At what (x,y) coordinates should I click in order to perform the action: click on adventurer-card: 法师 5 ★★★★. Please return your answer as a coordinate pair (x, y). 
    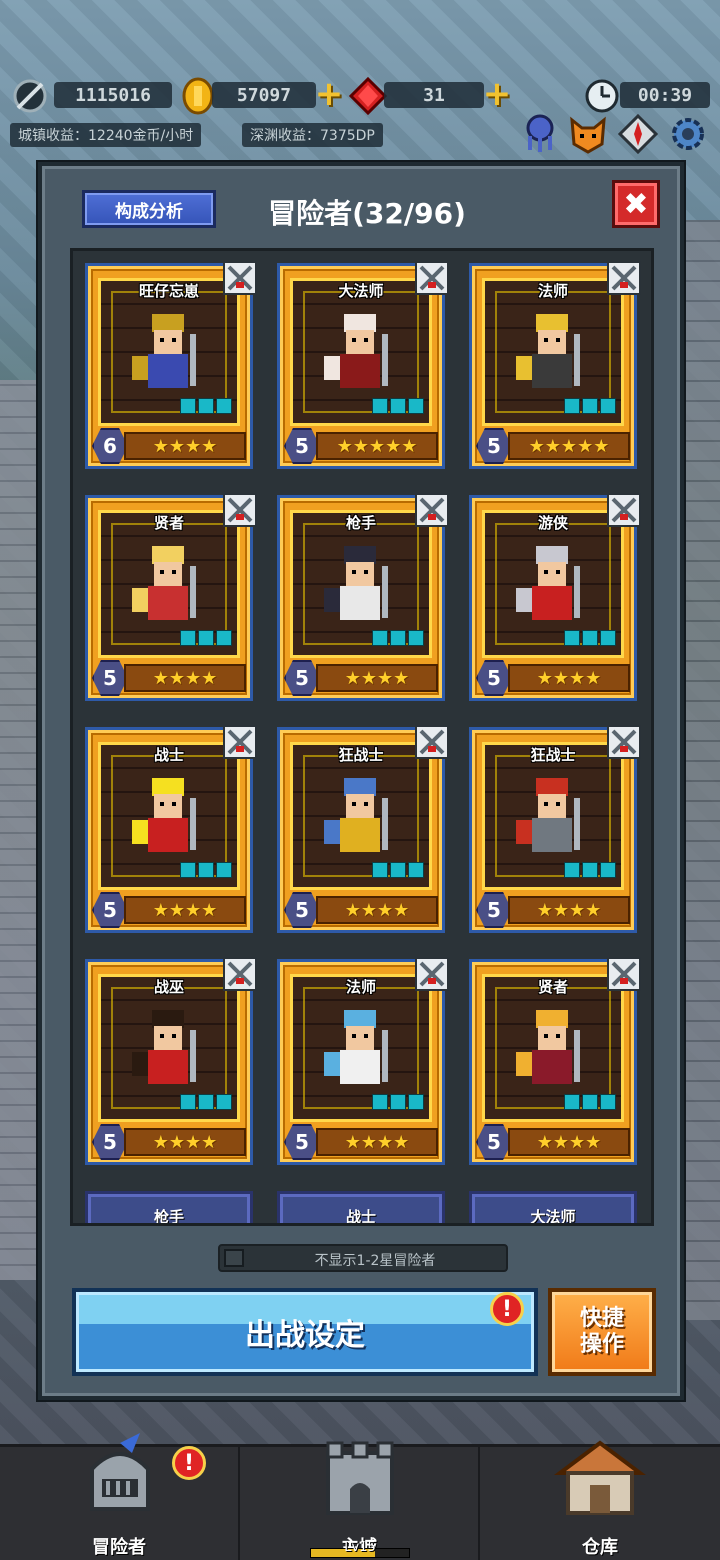
    Looking at the image, I should click on (363, 1061).